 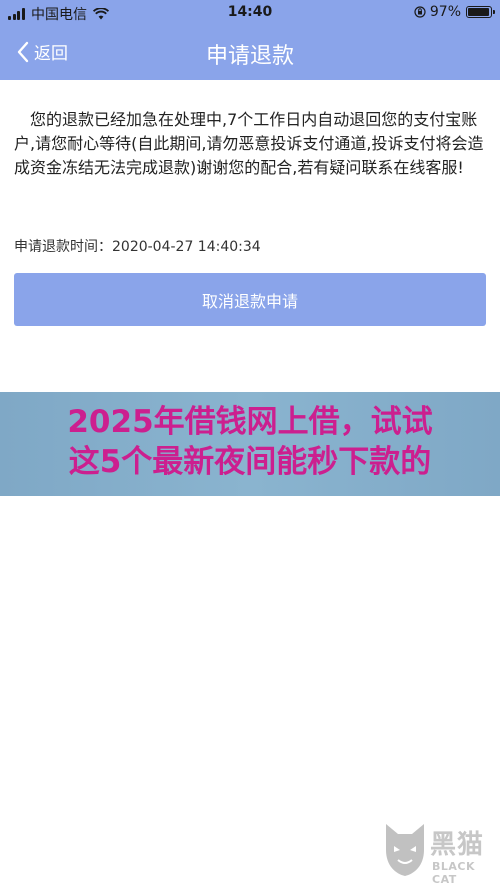 I want to click on refund-time-row: 申请退款时间：2020-04-27 14:40:34, so click(x=137, y=246).